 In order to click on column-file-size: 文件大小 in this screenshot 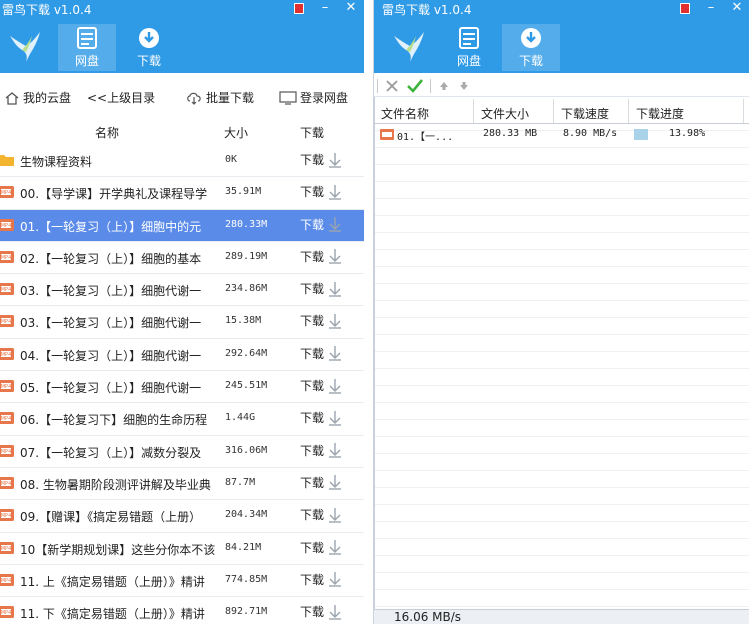, I will do `click(505, 113)`.